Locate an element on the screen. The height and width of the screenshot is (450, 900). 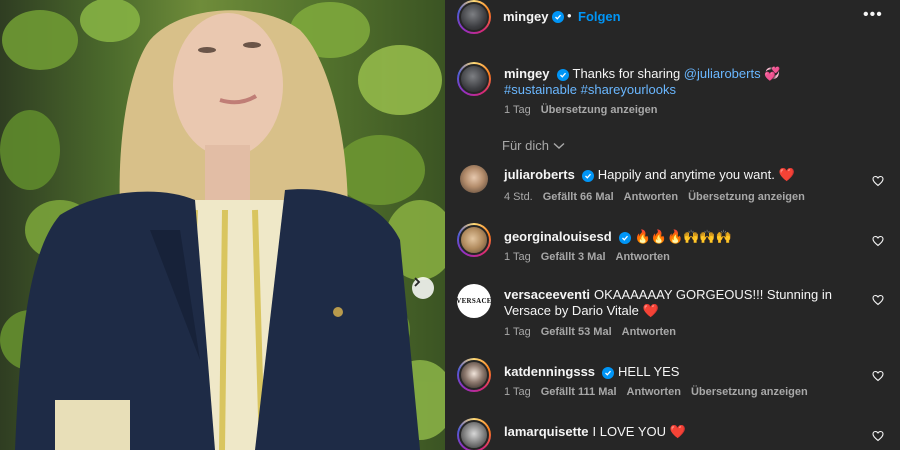
chevron-right-icon is located at coordinates (417, 282).